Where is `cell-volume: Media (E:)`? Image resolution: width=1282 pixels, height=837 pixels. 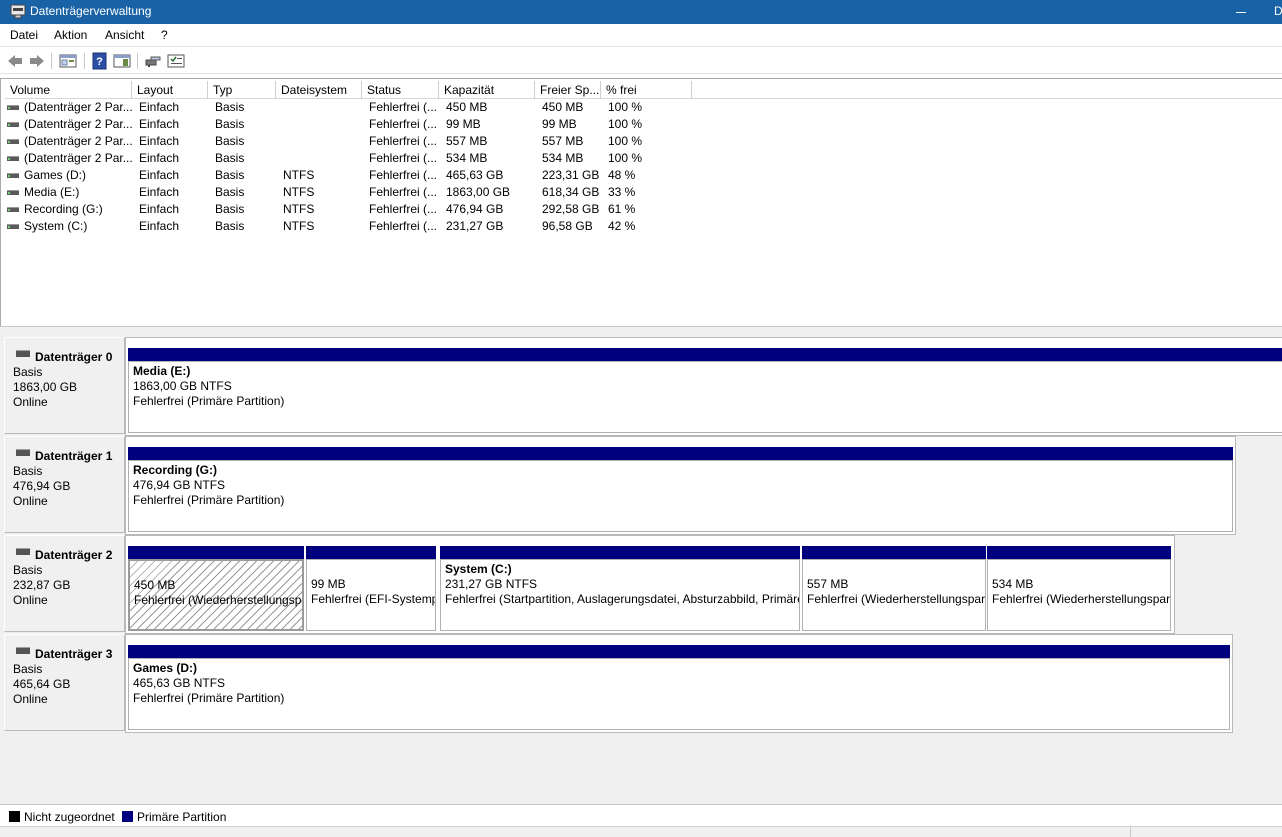
cell-volume: Media (E:) is located at coordinates (52, 192).